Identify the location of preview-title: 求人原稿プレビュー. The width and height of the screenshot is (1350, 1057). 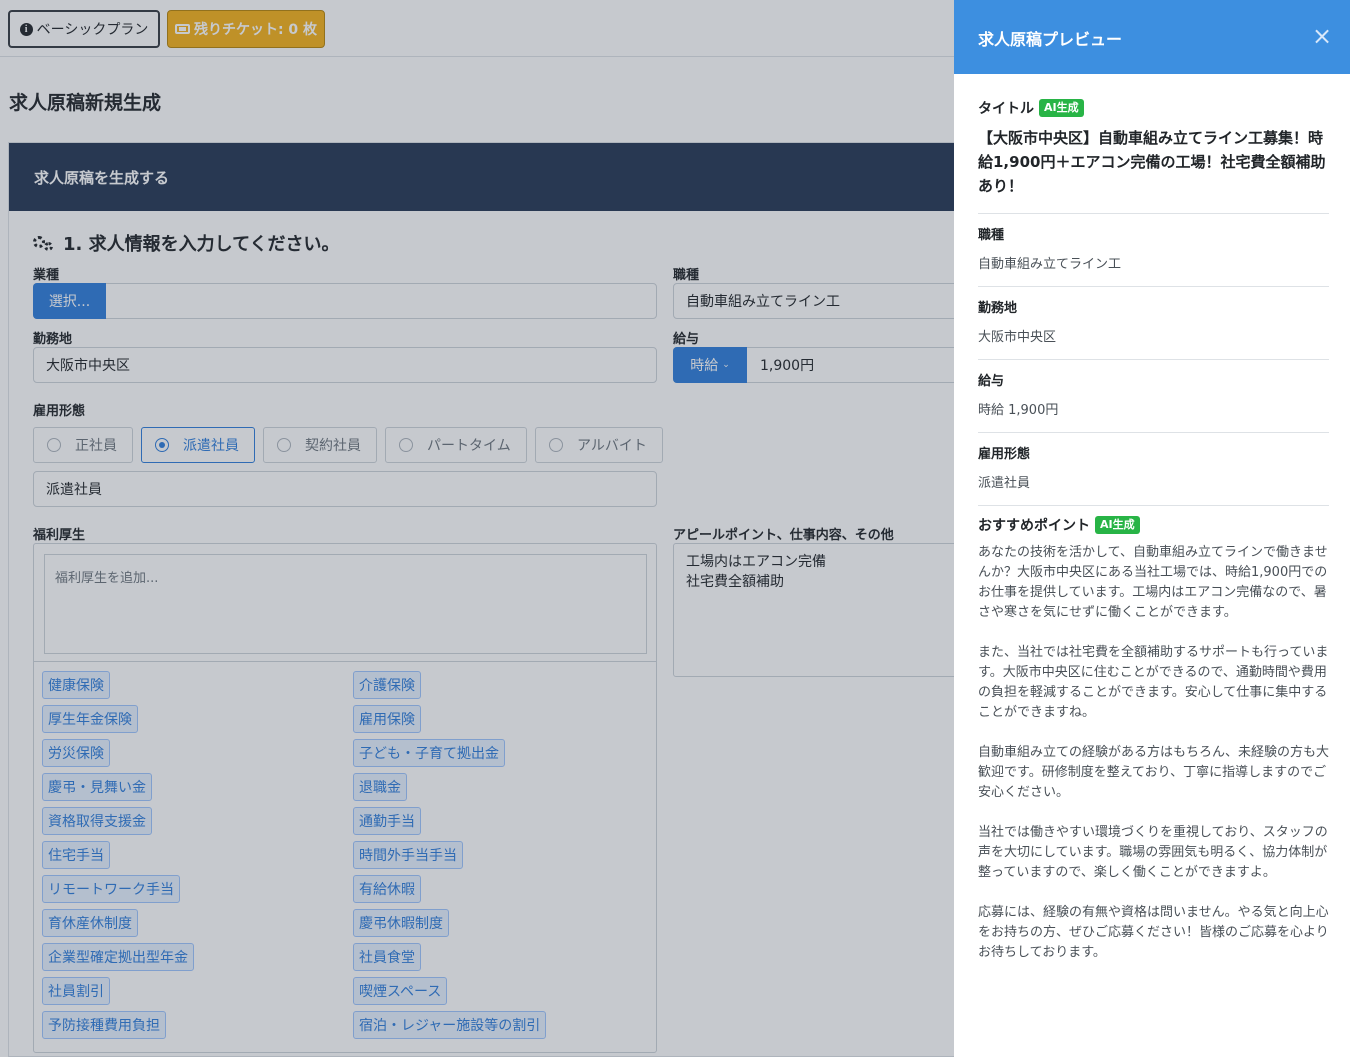
(1050, 39).